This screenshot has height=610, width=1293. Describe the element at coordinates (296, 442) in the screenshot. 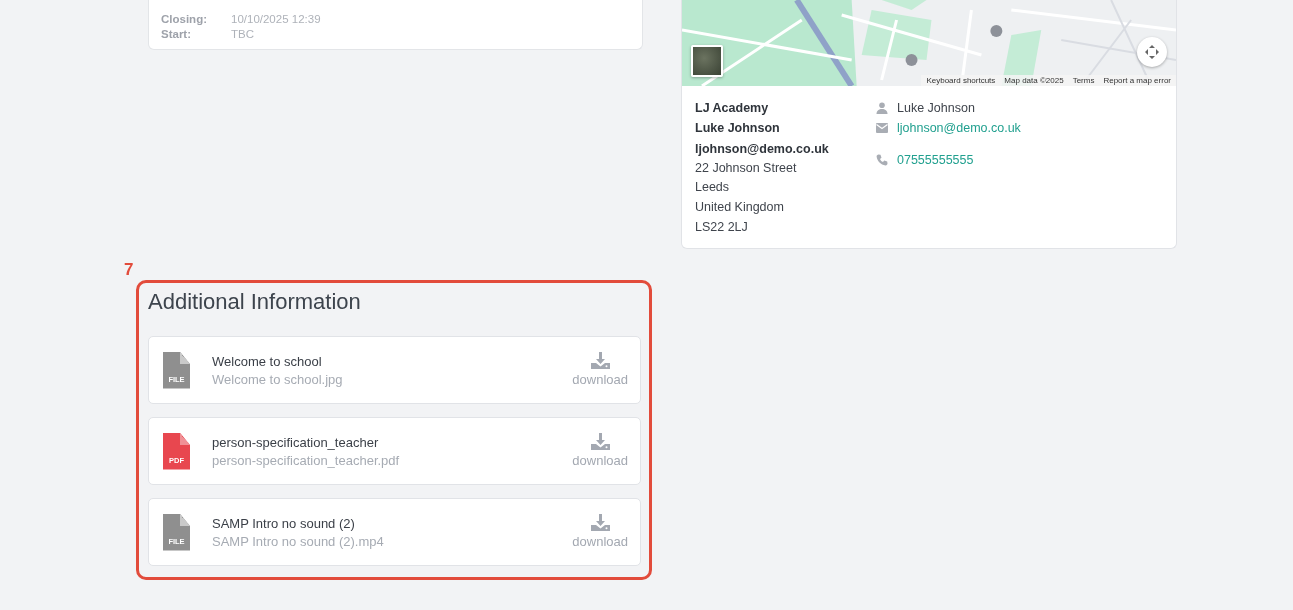

I see `file-title: person-specification_teacher` at that location.